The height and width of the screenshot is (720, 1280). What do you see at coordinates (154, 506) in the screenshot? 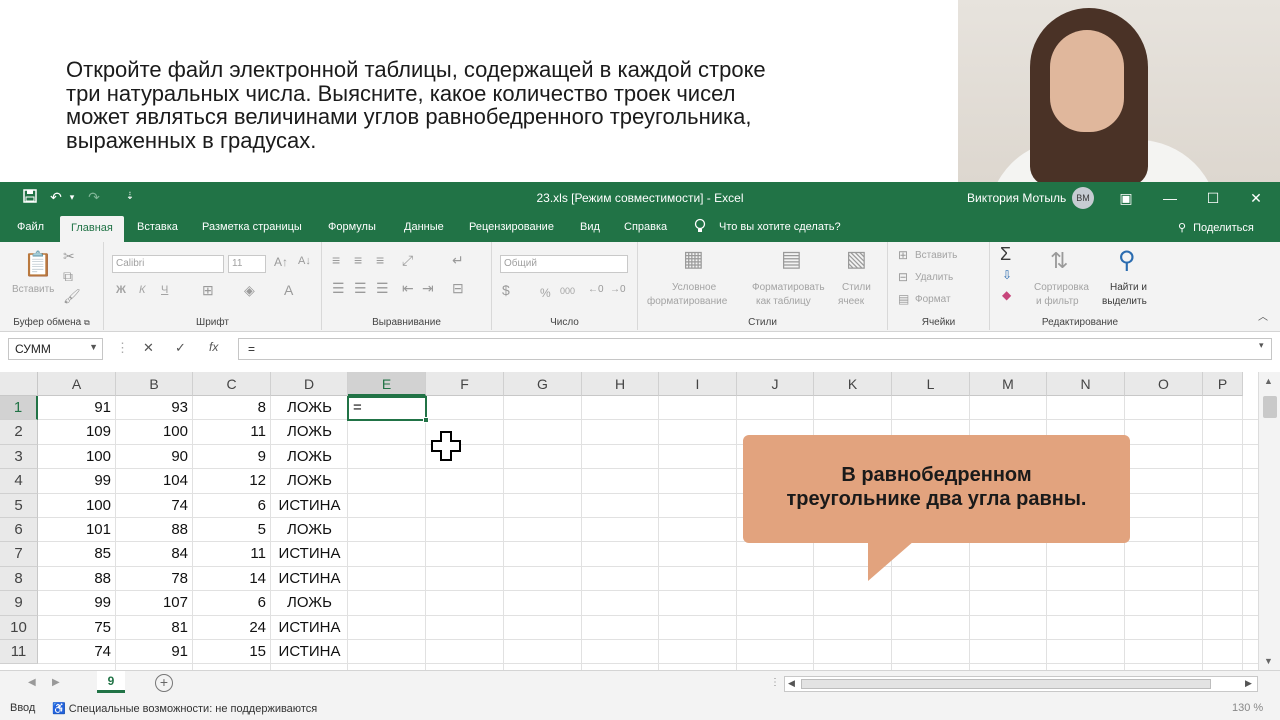
I see `cell-b5: 74` at bounding box center [154, 506].